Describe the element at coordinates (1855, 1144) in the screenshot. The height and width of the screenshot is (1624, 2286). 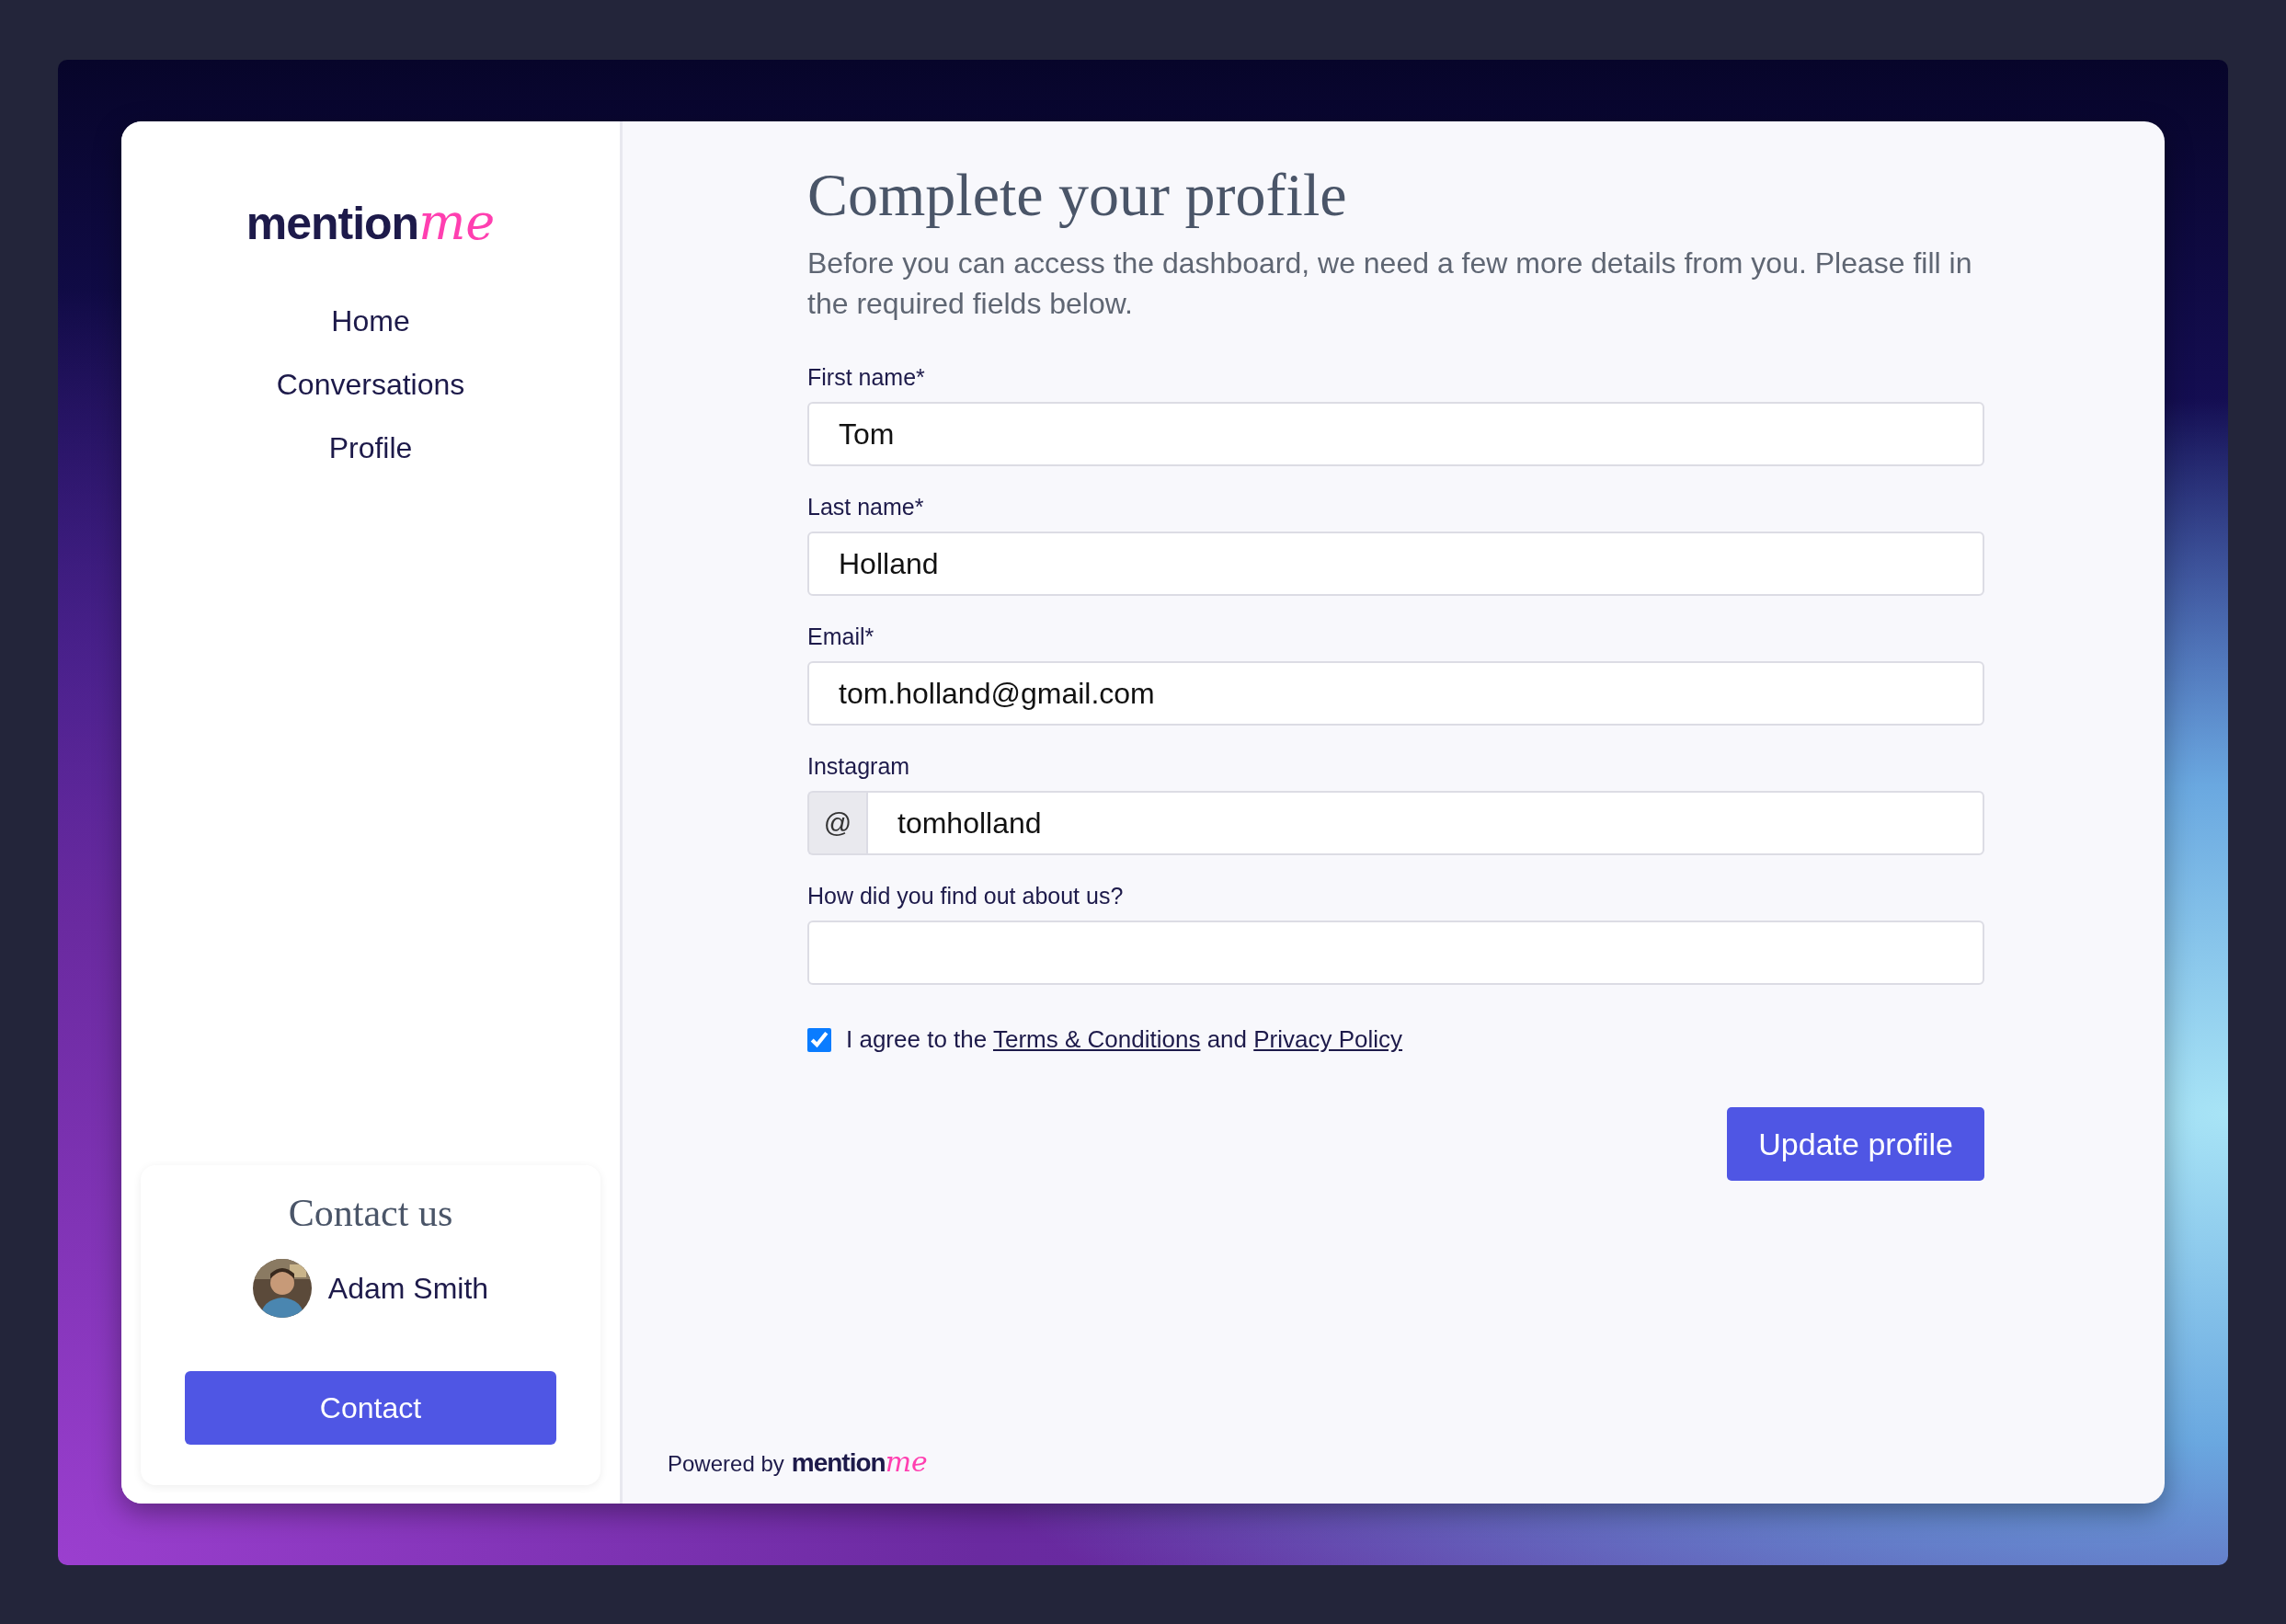
I see `update-profile-button: Update profile` at that location.